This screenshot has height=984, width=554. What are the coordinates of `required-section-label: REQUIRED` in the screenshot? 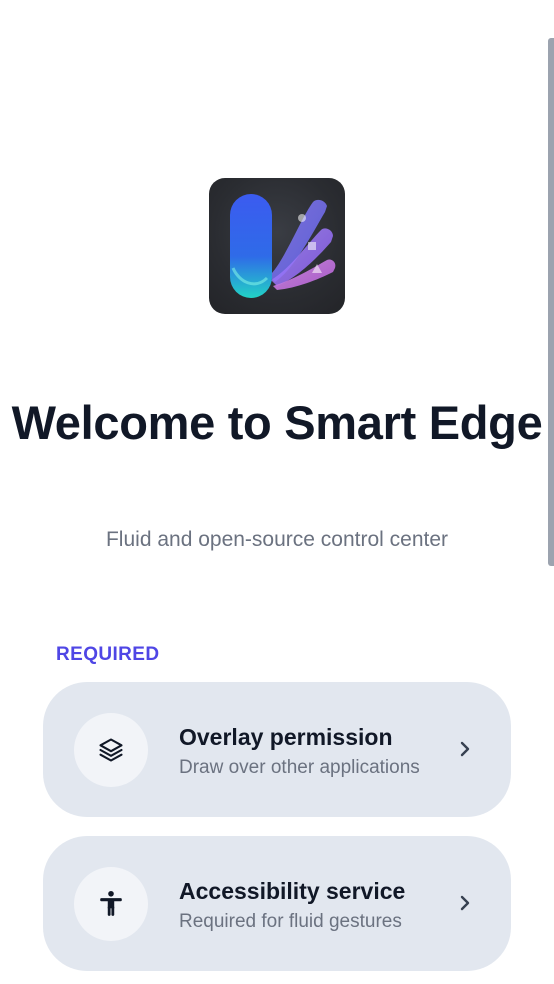 It's located at (108, 654).